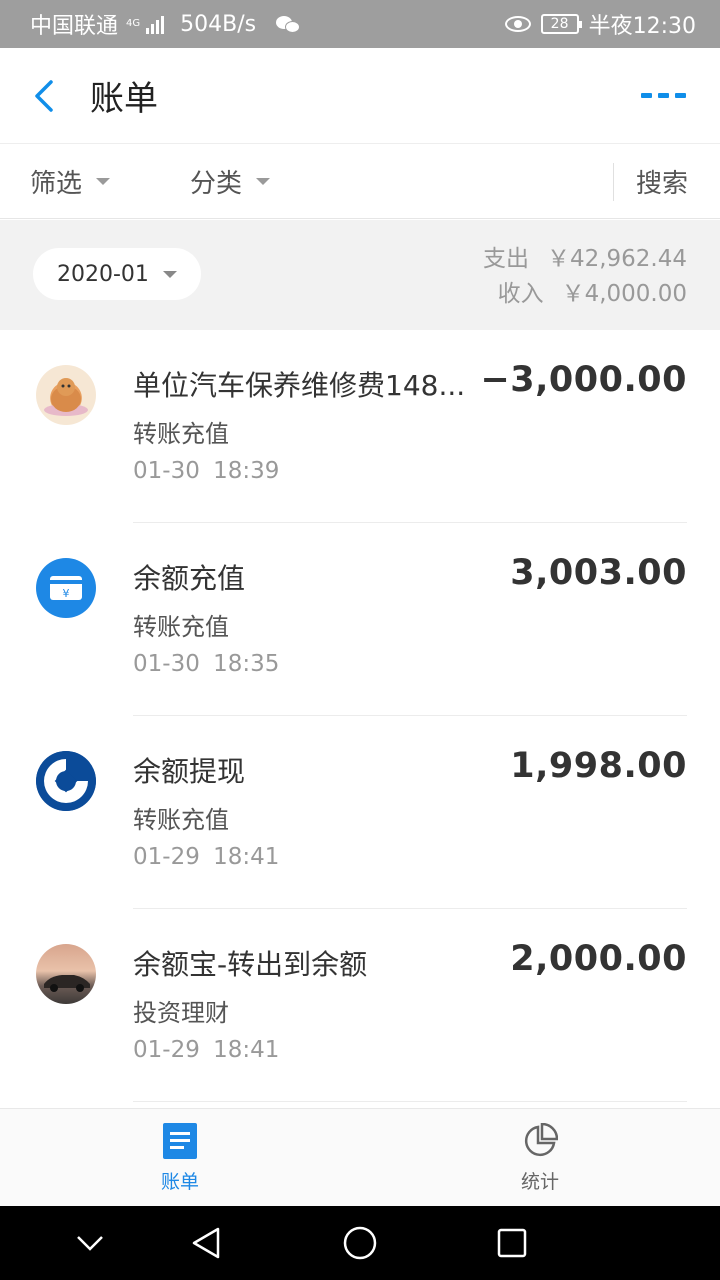  What do you see at coordinates (360, 182) in the screenshot?
I see `filter-bar: 筛选 分类 搜索` at bounding box center [360, 182].